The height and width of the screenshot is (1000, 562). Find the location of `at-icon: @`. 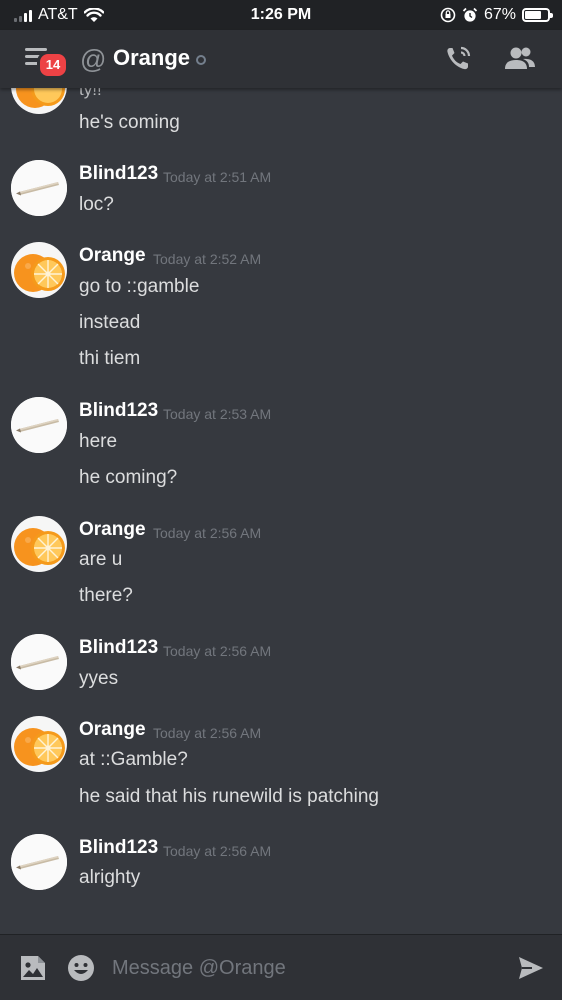

at-icon: @ is located at coordinates (93, 59).